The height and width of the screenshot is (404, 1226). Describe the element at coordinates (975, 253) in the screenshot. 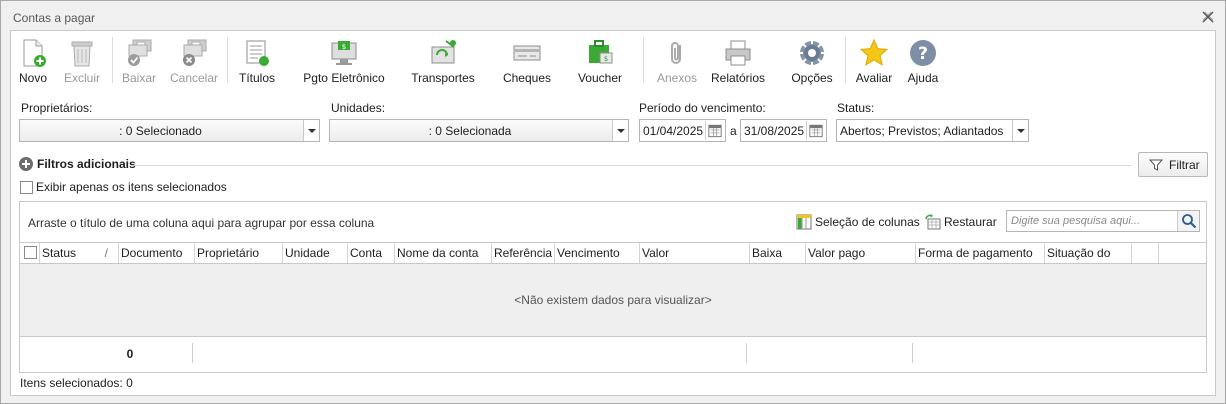

I see `column-header-label: Forma de pagamento` at that location.